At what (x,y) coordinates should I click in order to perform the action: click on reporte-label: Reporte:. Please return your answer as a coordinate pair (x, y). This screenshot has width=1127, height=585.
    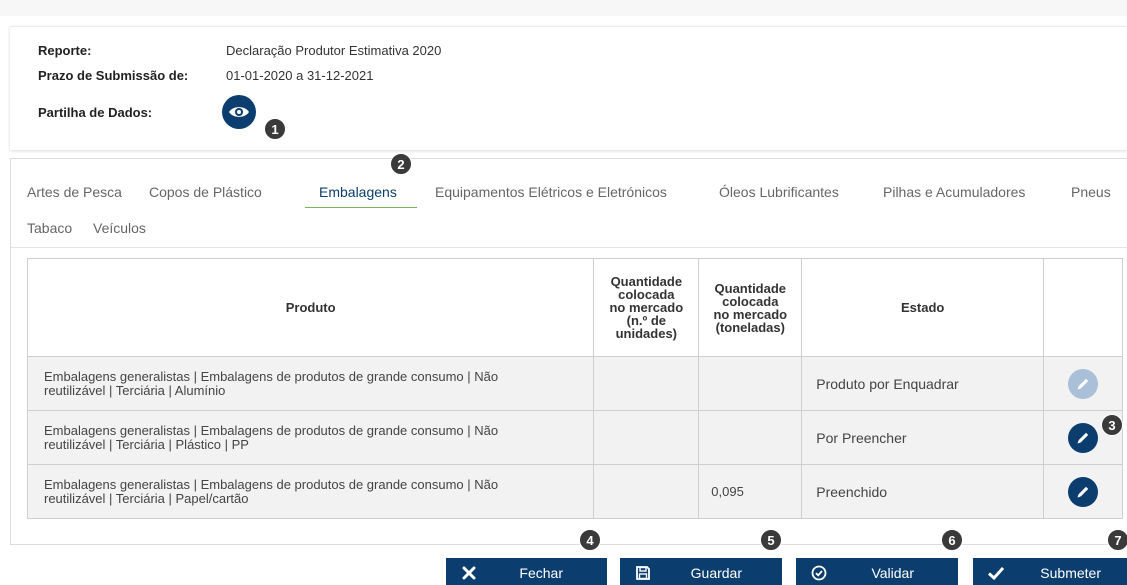
    Looking at the image, I should click on (65, 50).